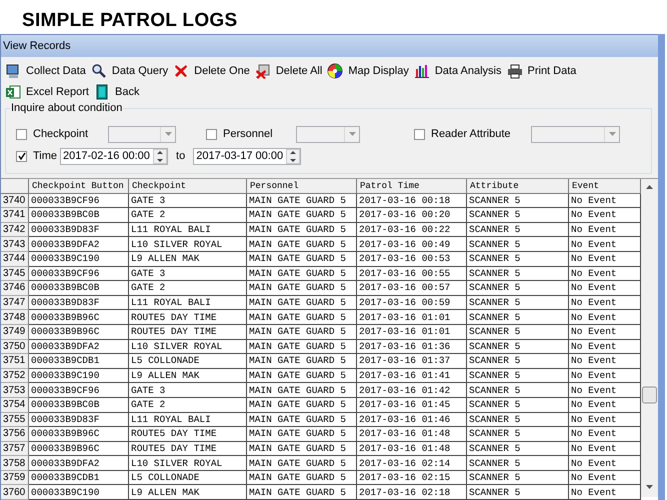 Image resolution: width=667 pixels, height=500 pixels. Describe the element at coordinates (412, 201) in the screenshot. I see `table-cell: 2017-03-16 00:18` at that location.